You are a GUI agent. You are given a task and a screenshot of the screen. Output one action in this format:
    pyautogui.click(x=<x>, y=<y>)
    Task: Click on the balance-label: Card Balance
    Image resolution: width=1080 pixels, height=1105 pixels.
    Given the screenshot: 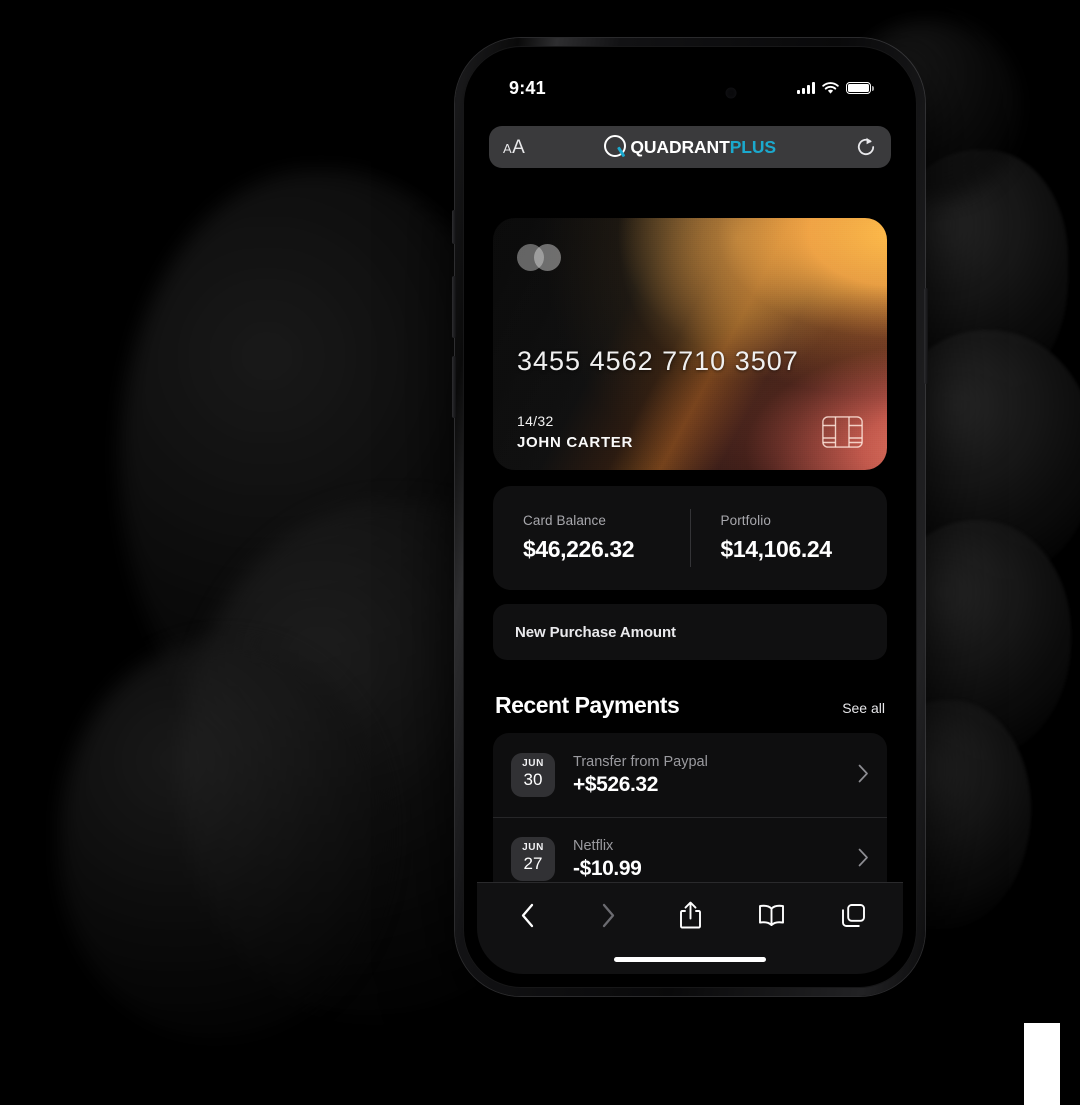 What is the action you would take?
    pyautogui.click(x=564, y=520)
    